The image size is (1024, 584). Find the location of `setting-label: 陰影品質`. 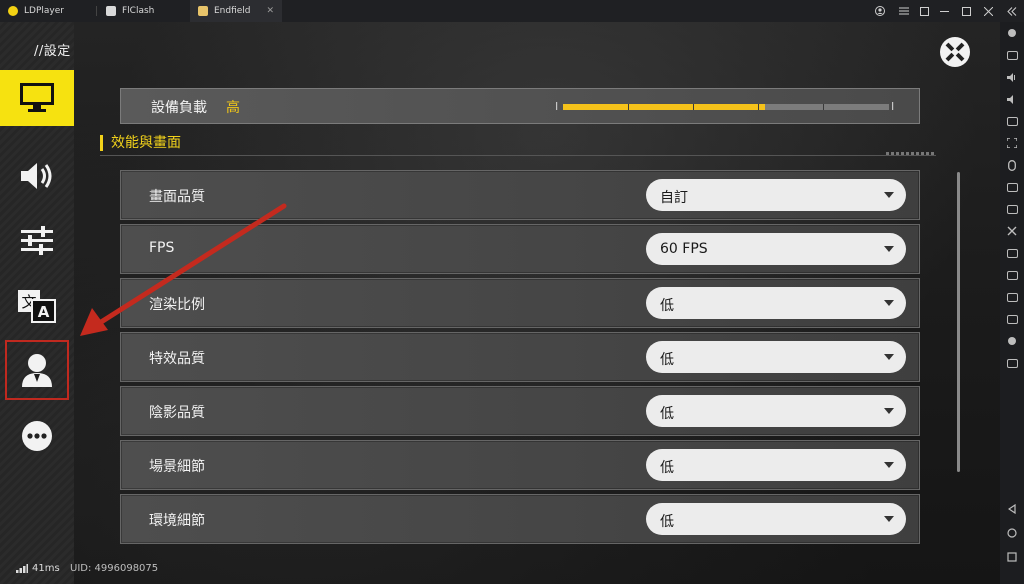

setting-label: 陰影品質 is located at coordinates (177, 413).